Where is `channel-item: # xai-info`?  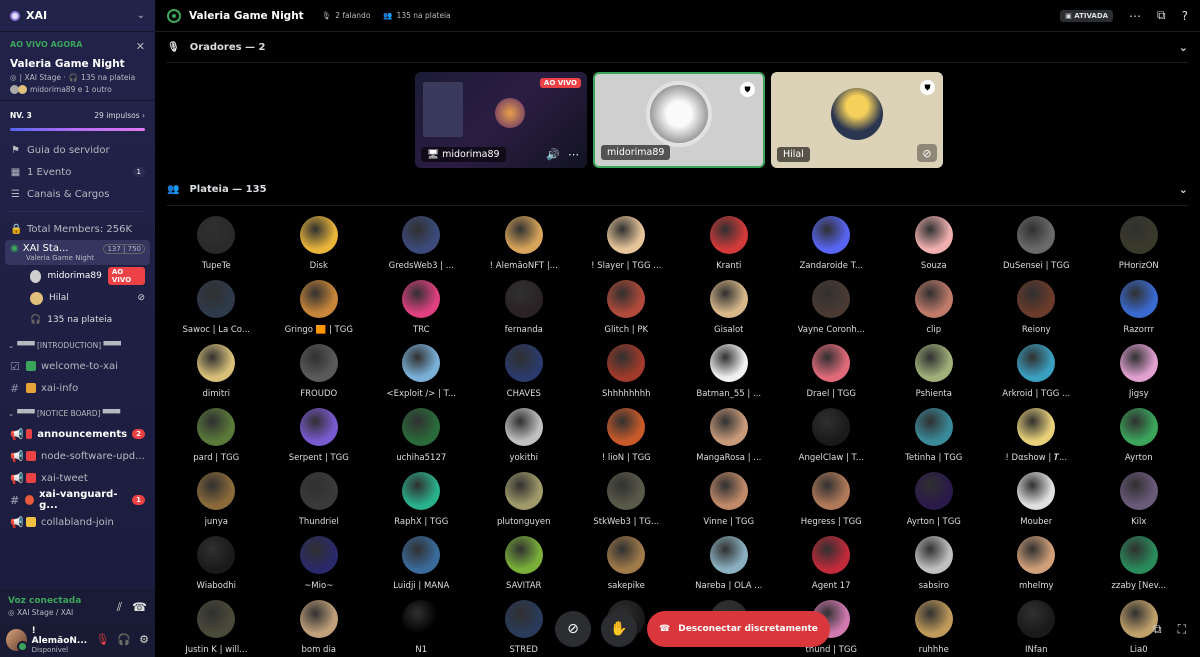
channel-item: # xai-info is located at coordinates (77, 388).